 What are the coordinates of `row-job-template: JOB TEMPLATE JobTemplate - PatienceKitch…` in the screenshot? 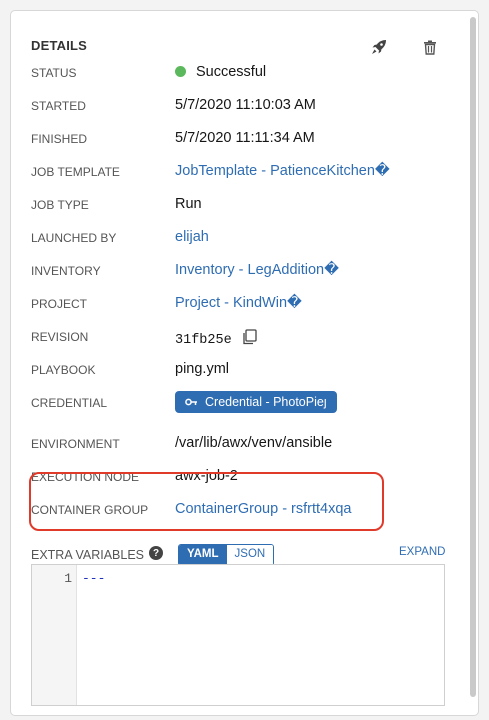 It's located at (241, 174).